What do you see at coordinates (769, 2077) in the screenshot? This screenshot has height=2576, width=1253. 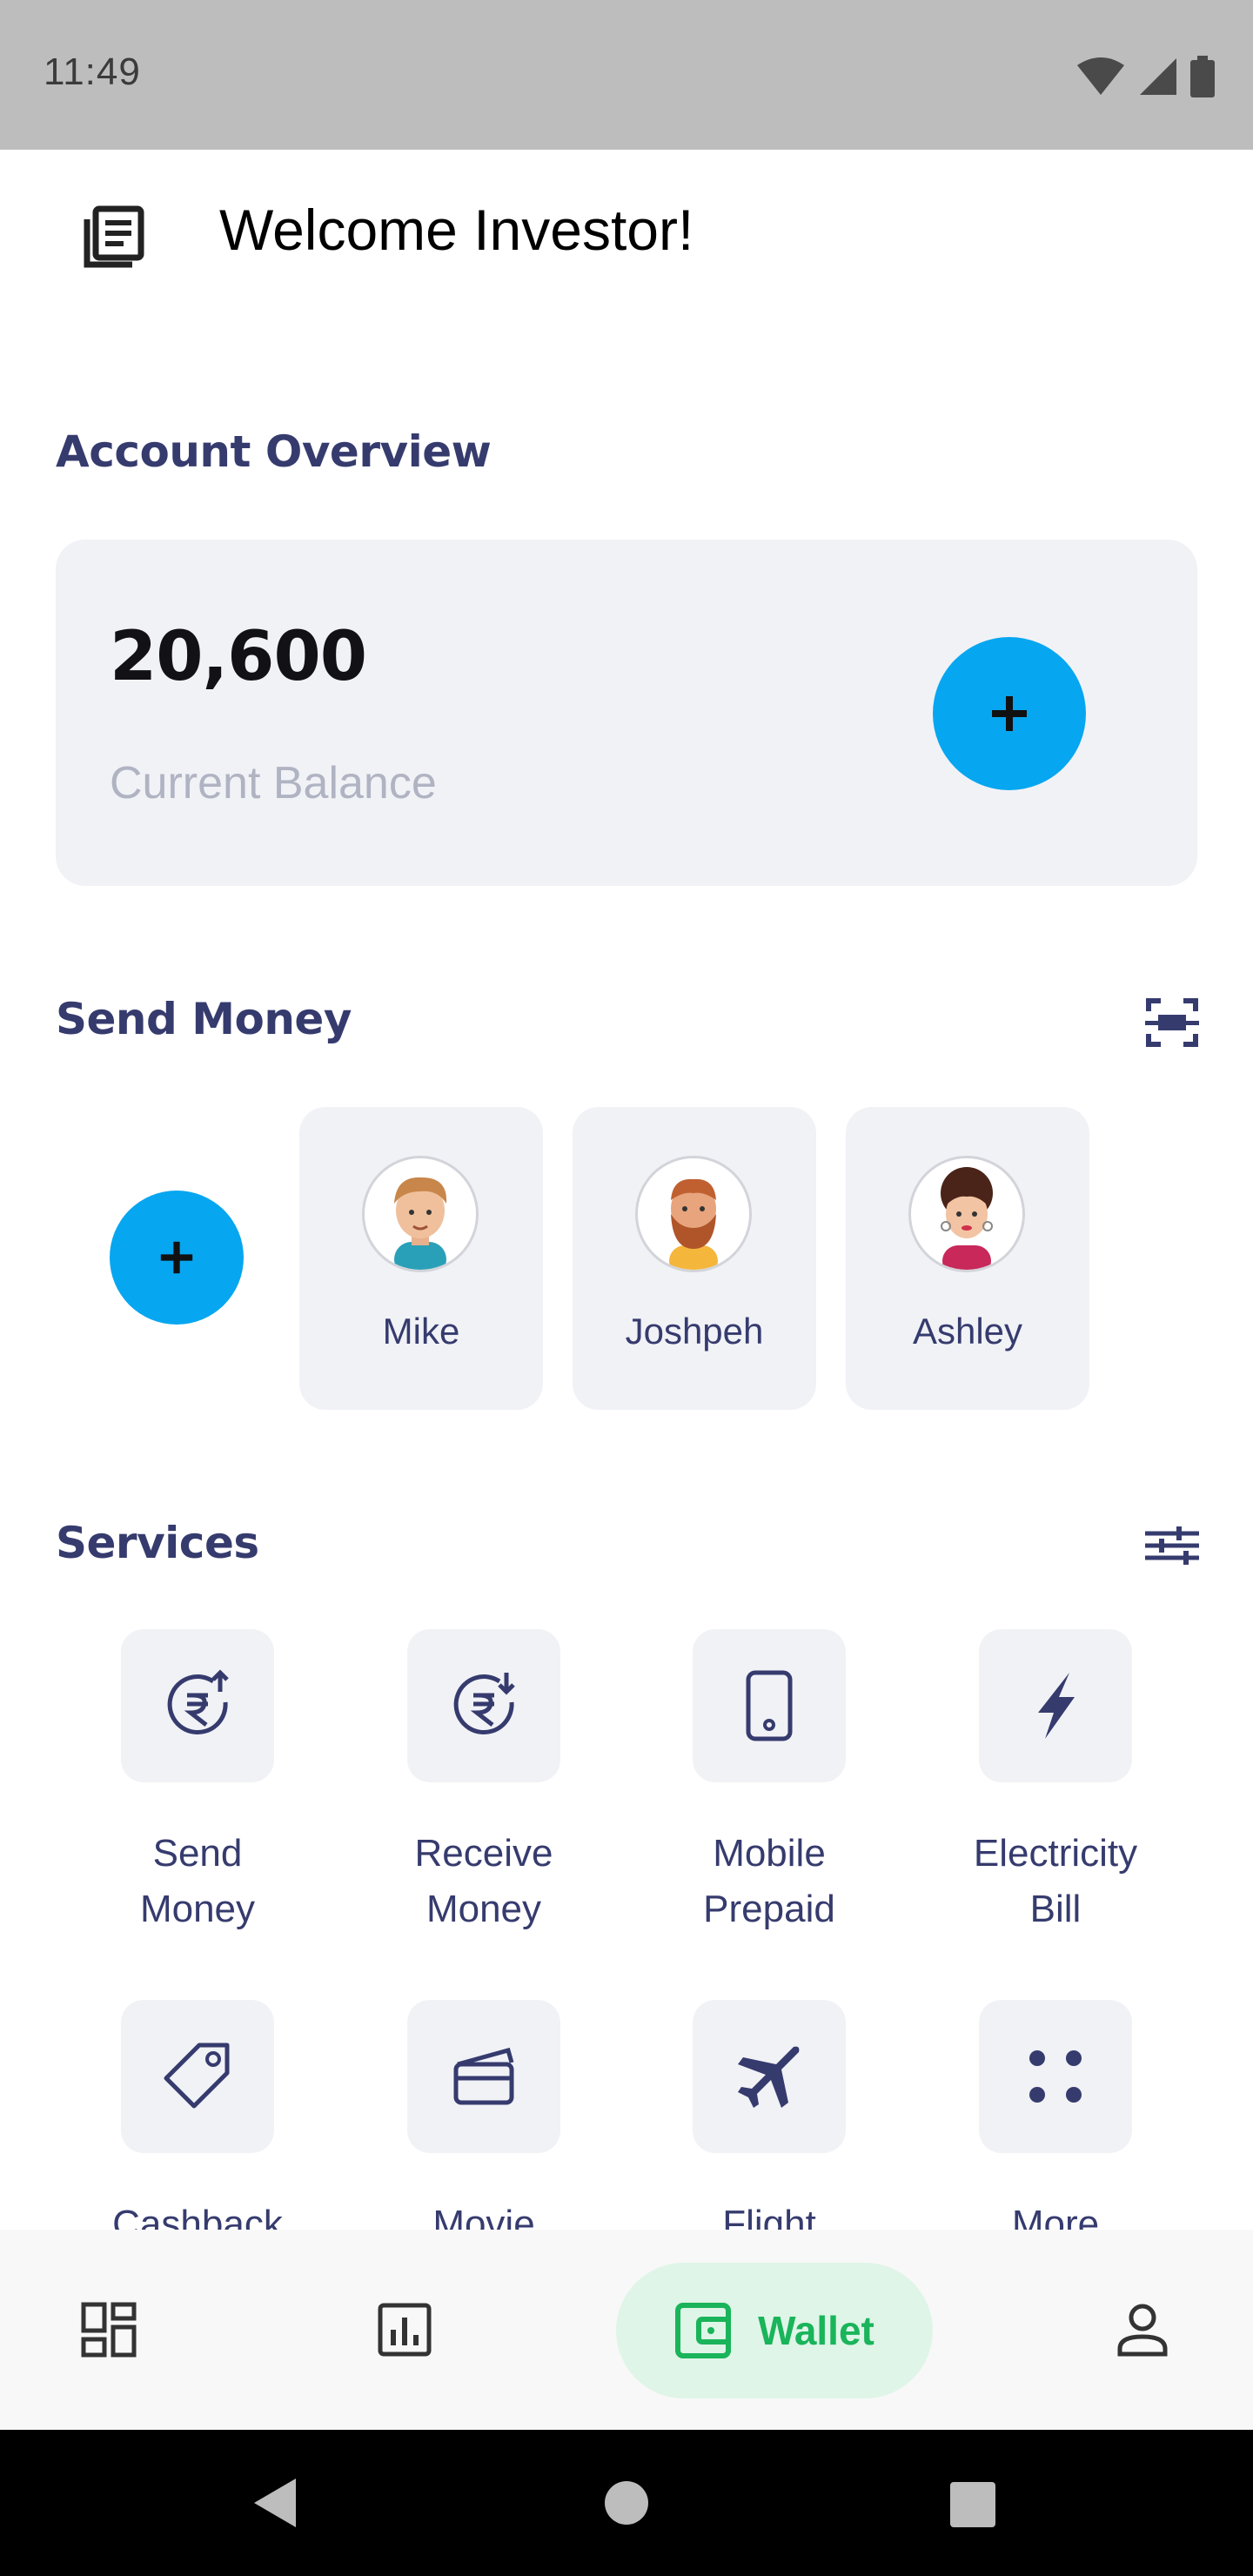 I see `airplane-icon` at bounding box center [769, 2077].